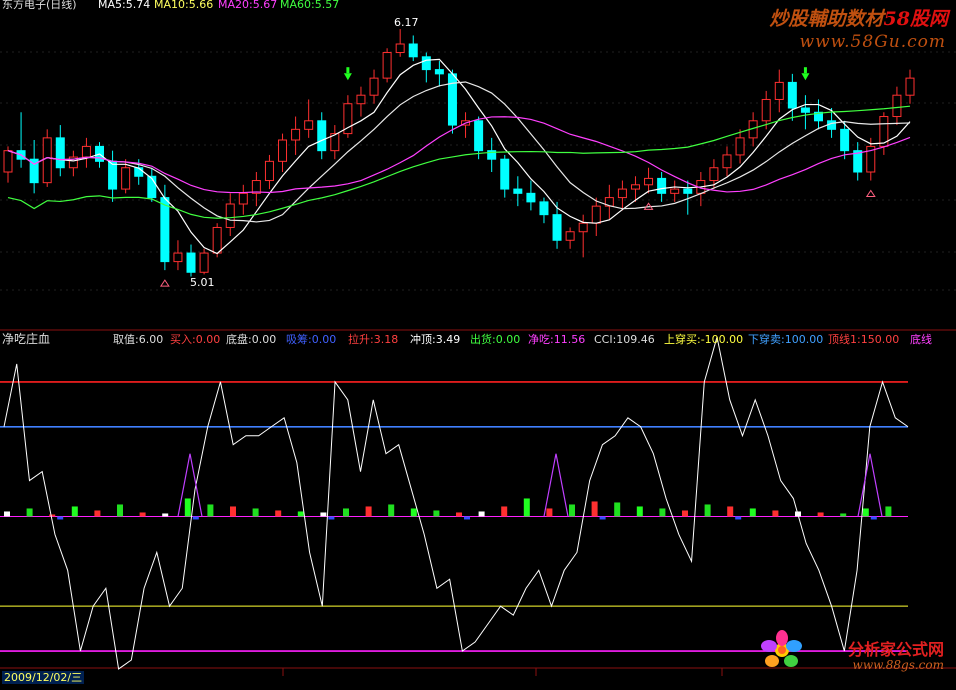 This screenshot has width=956, height=690. Describe the element at coordinates (39, 5) in the screenshot. I see `stock-title: 东方电子(日线)` at that location.